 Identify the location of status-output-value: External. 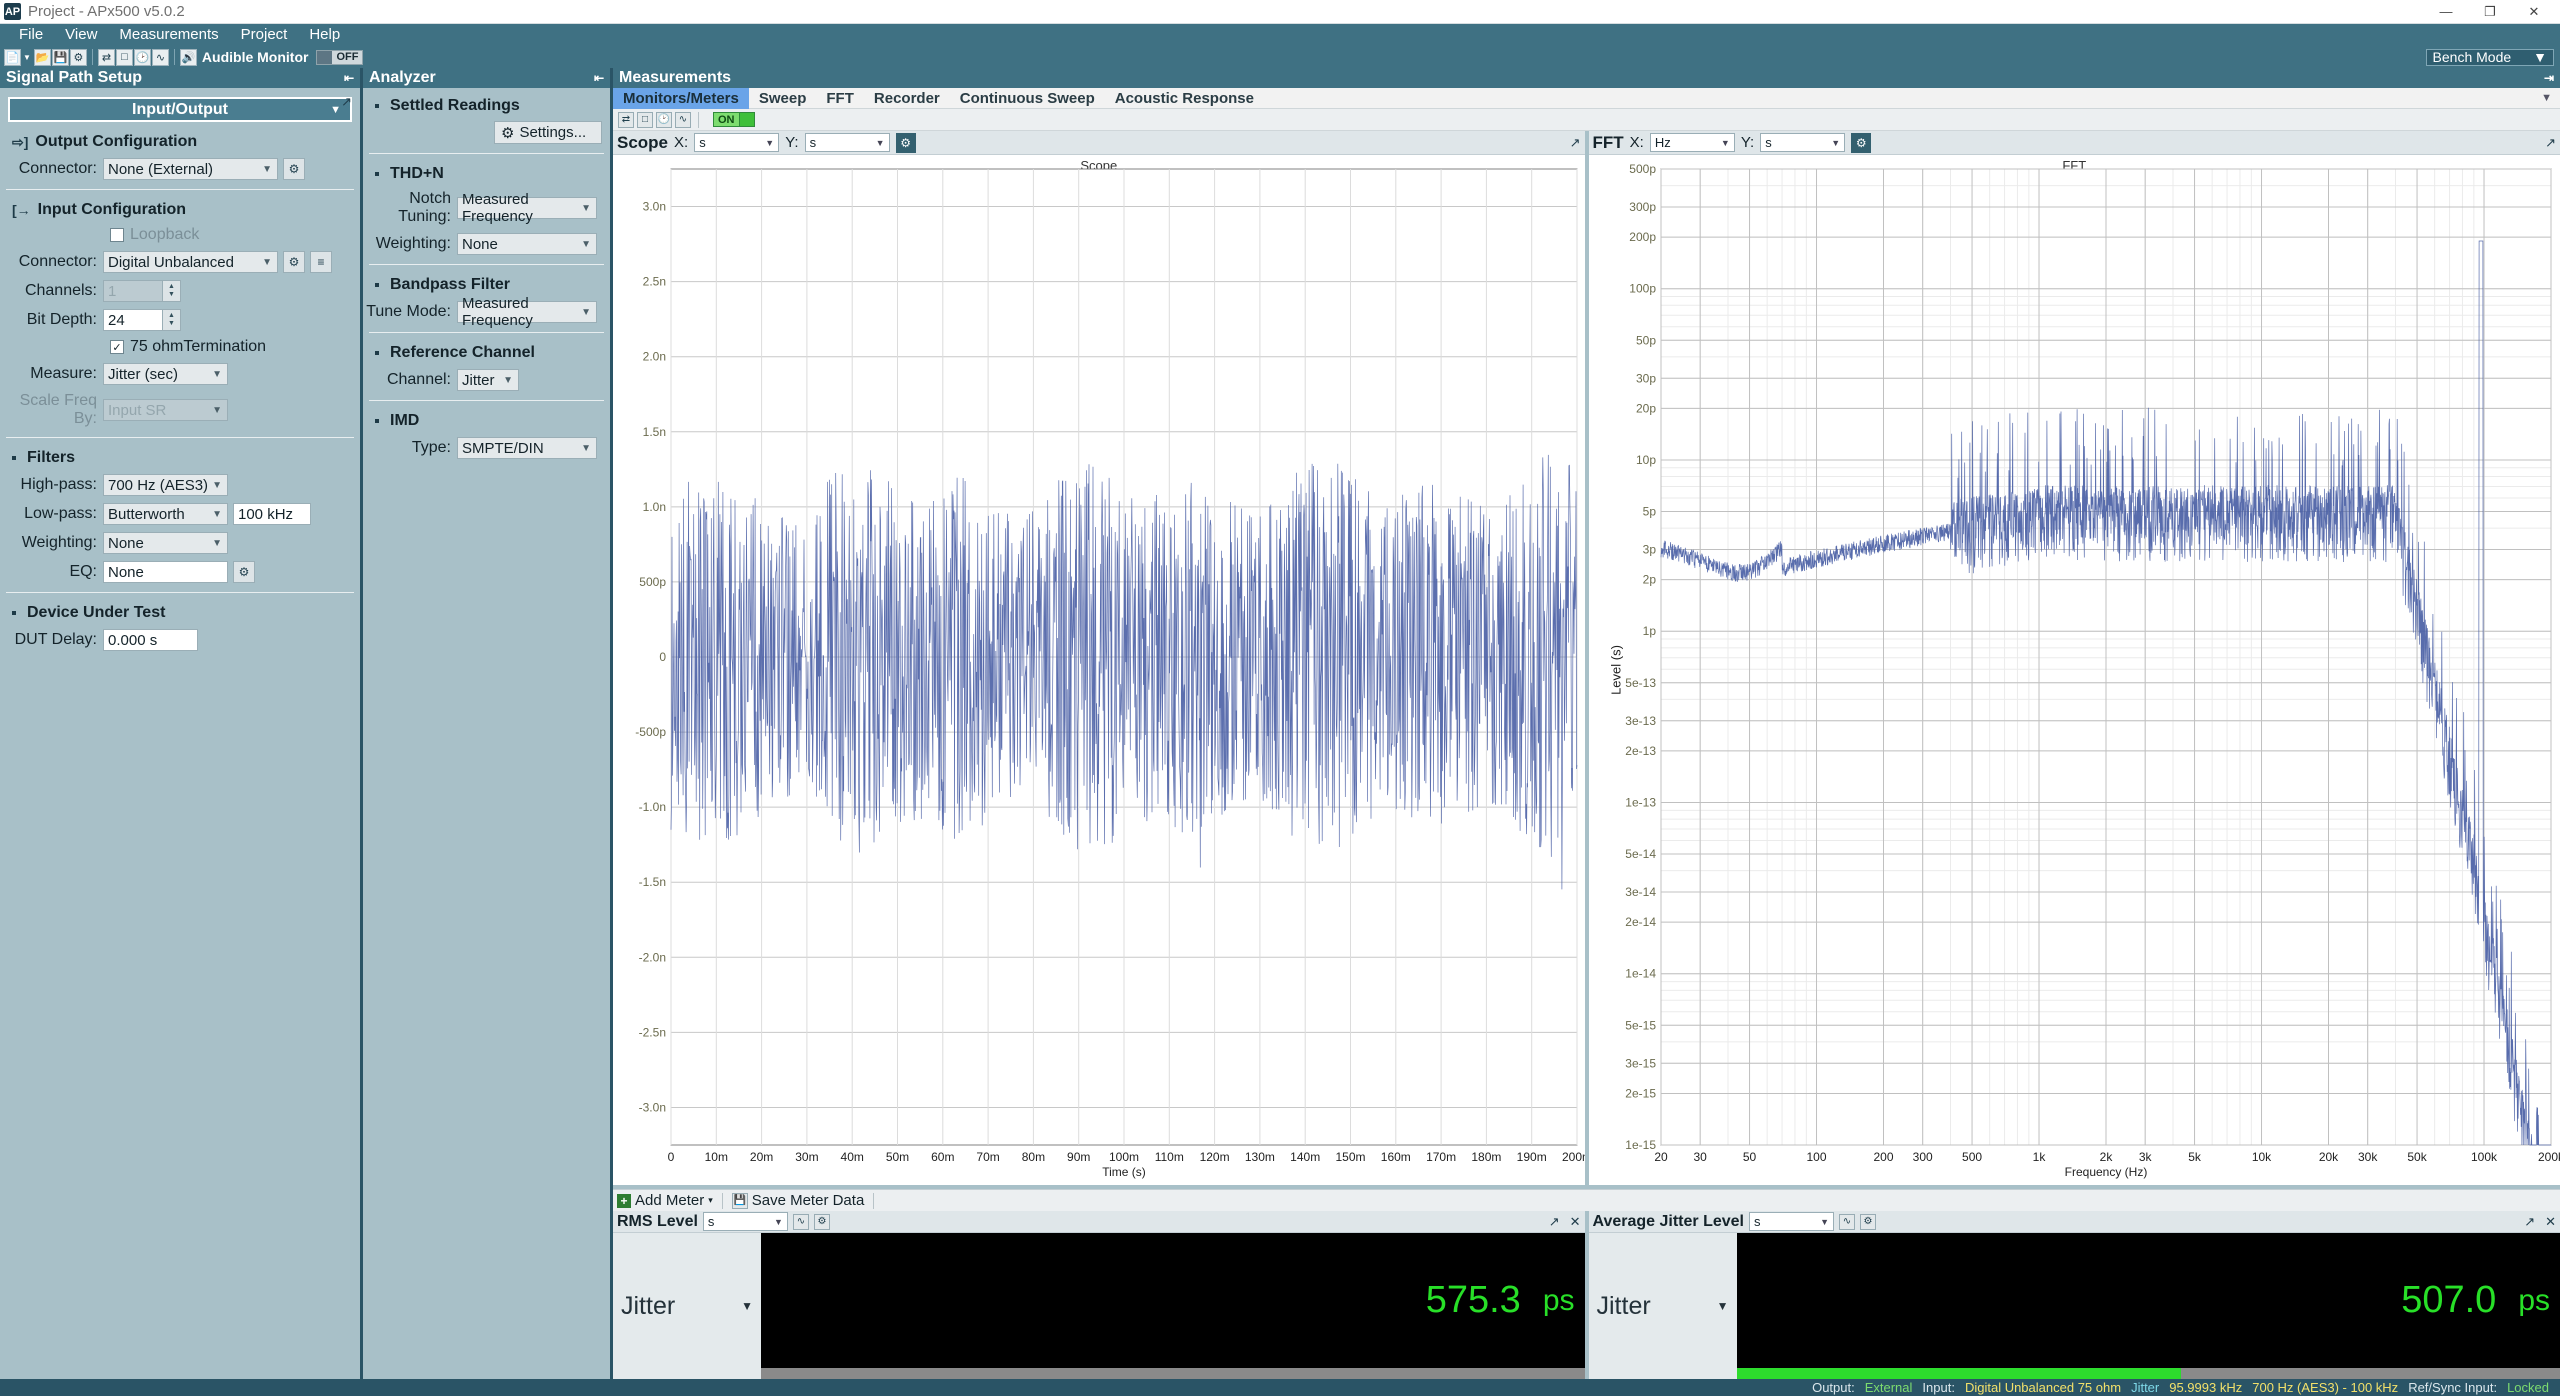
(1888, 1387).